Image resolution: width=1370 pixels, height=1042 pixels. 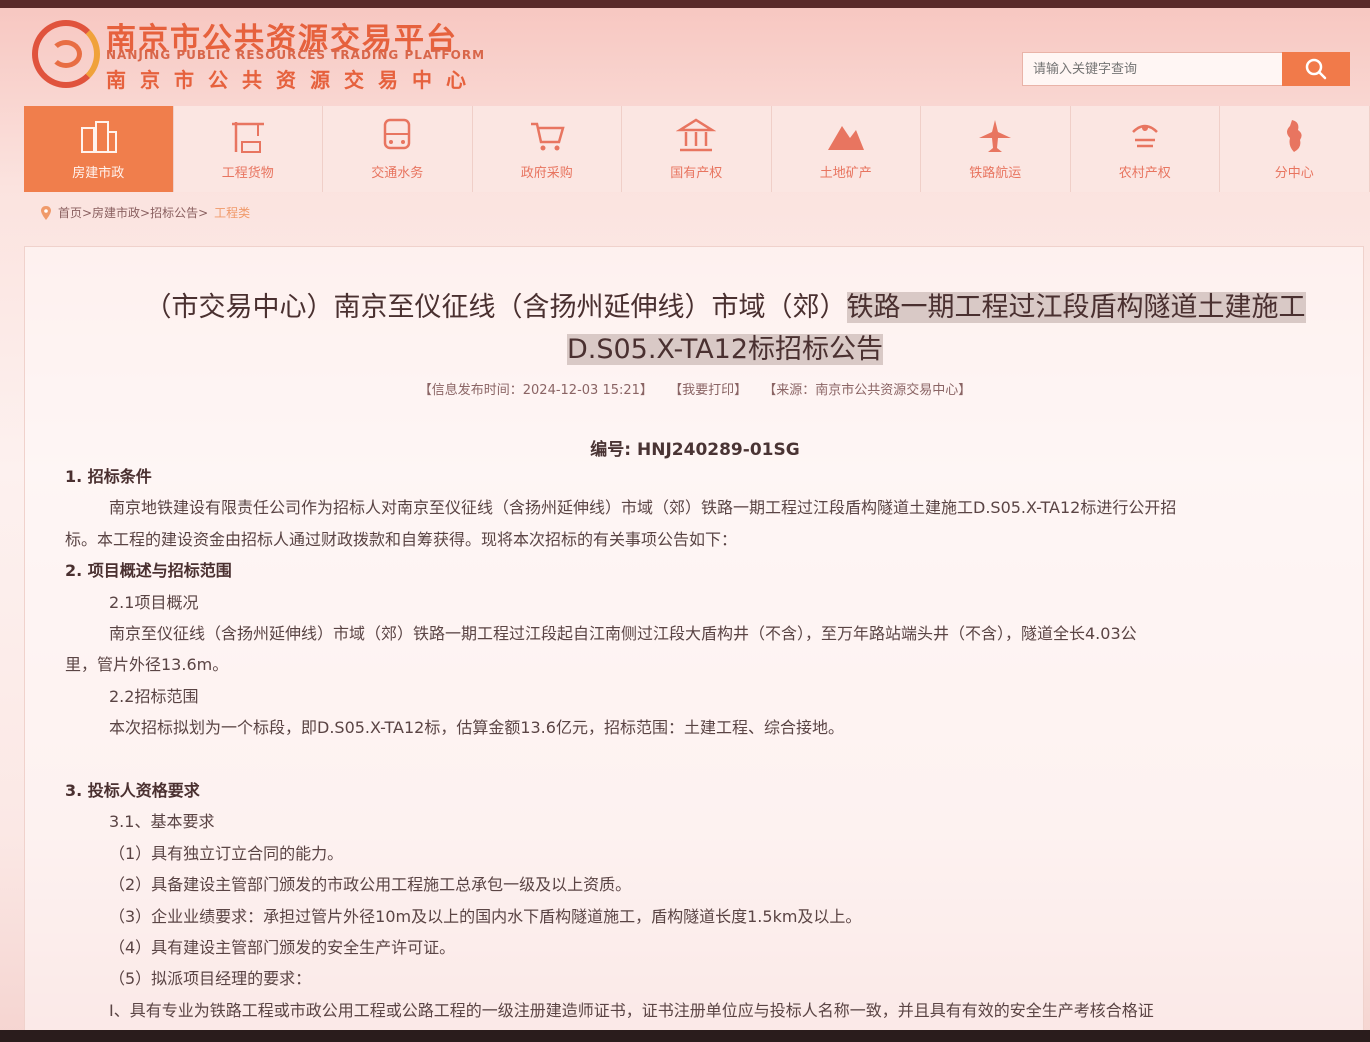 I want to click on nav-item-land: 土地矿产, so click(x=846, y=149).